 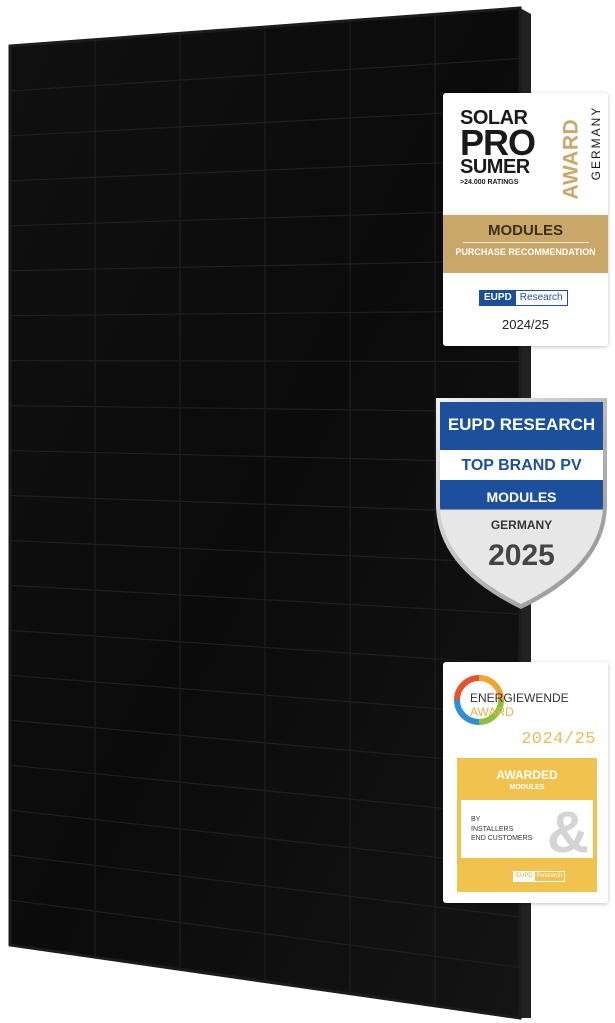 I want to click on shield-country: GERMANY, so click(x=521, y=525).